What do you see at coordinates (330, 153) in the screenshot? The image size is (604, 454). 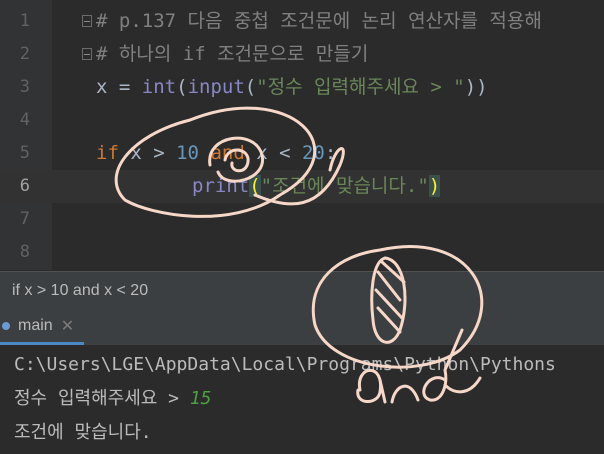 I see `colon: :` at bounding box center [330, 153].